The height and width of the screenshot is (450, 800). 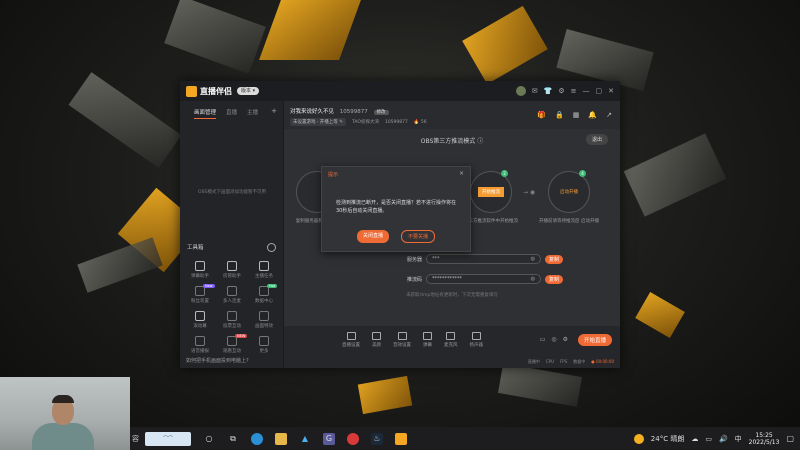 I want to click on view-icon: ◎, so click(x=553, y=339).